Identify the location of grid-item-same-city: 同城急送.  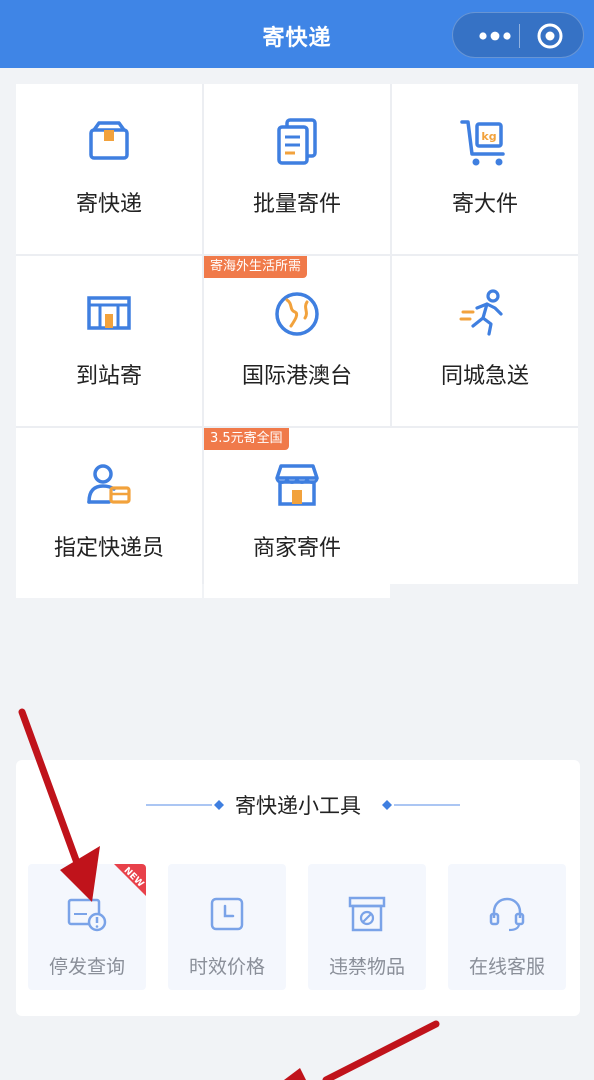
(485, 341).